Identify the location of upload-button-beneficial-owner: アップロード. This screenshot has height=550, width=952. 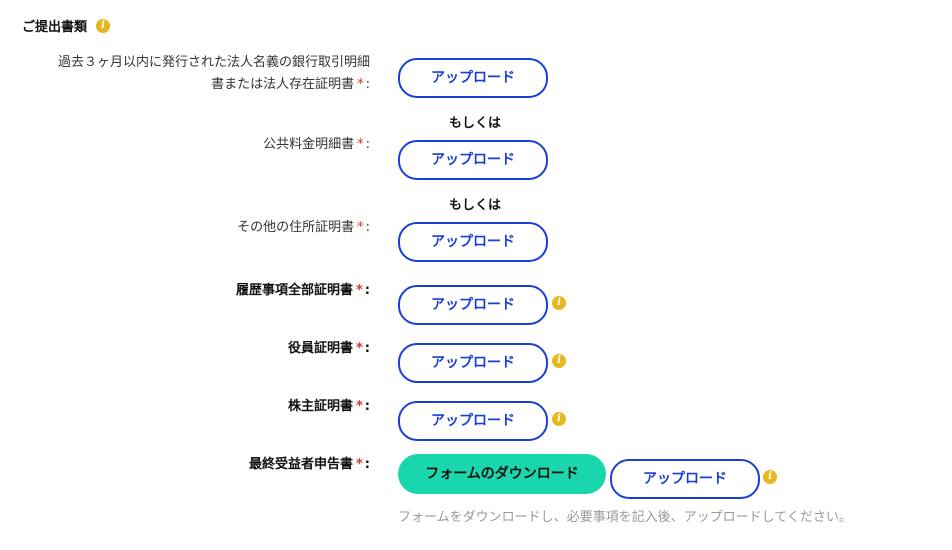
(685, 479).